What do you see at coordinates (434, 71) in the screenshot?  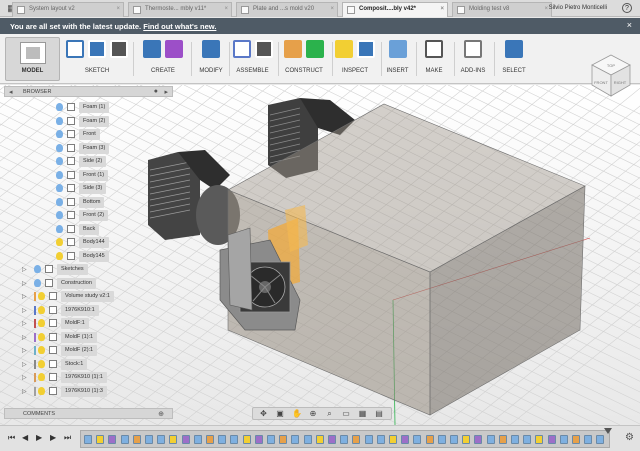 I see `toolbar-group-label: MAKE` at bounding box center [434, 71].